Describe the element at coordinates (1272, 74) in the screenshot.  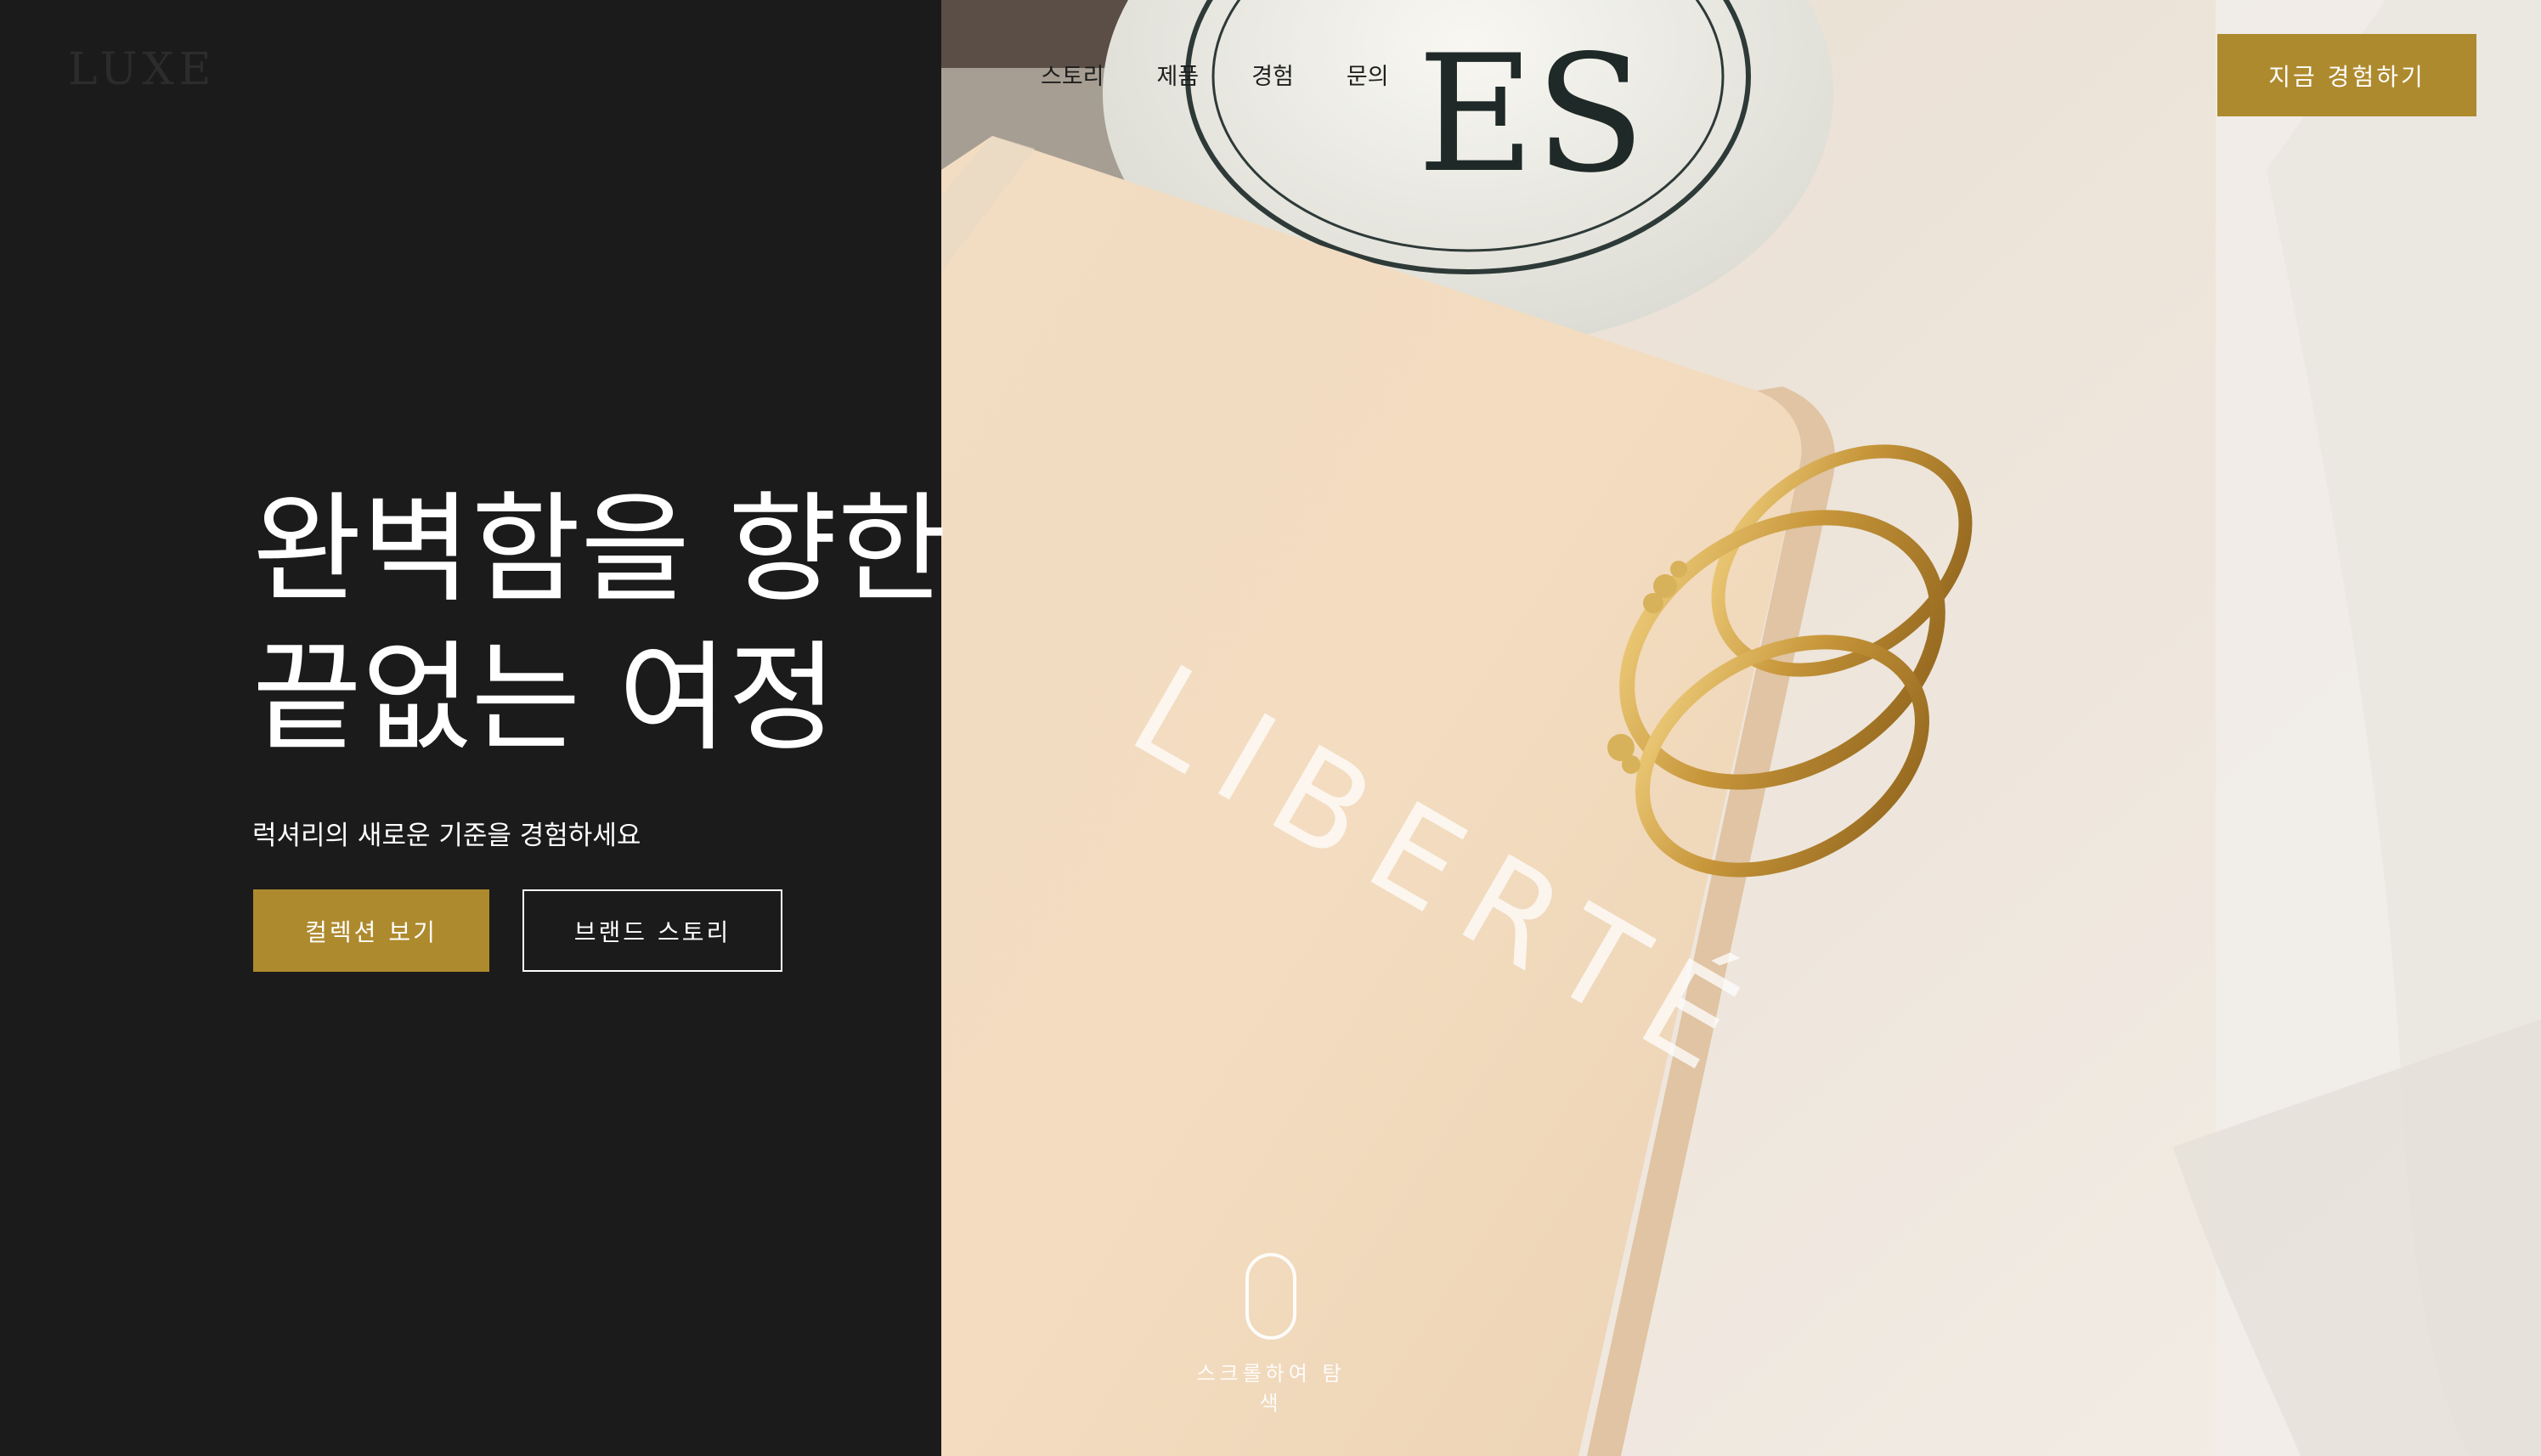
I see `nav-item-experience: 경험` at that location.